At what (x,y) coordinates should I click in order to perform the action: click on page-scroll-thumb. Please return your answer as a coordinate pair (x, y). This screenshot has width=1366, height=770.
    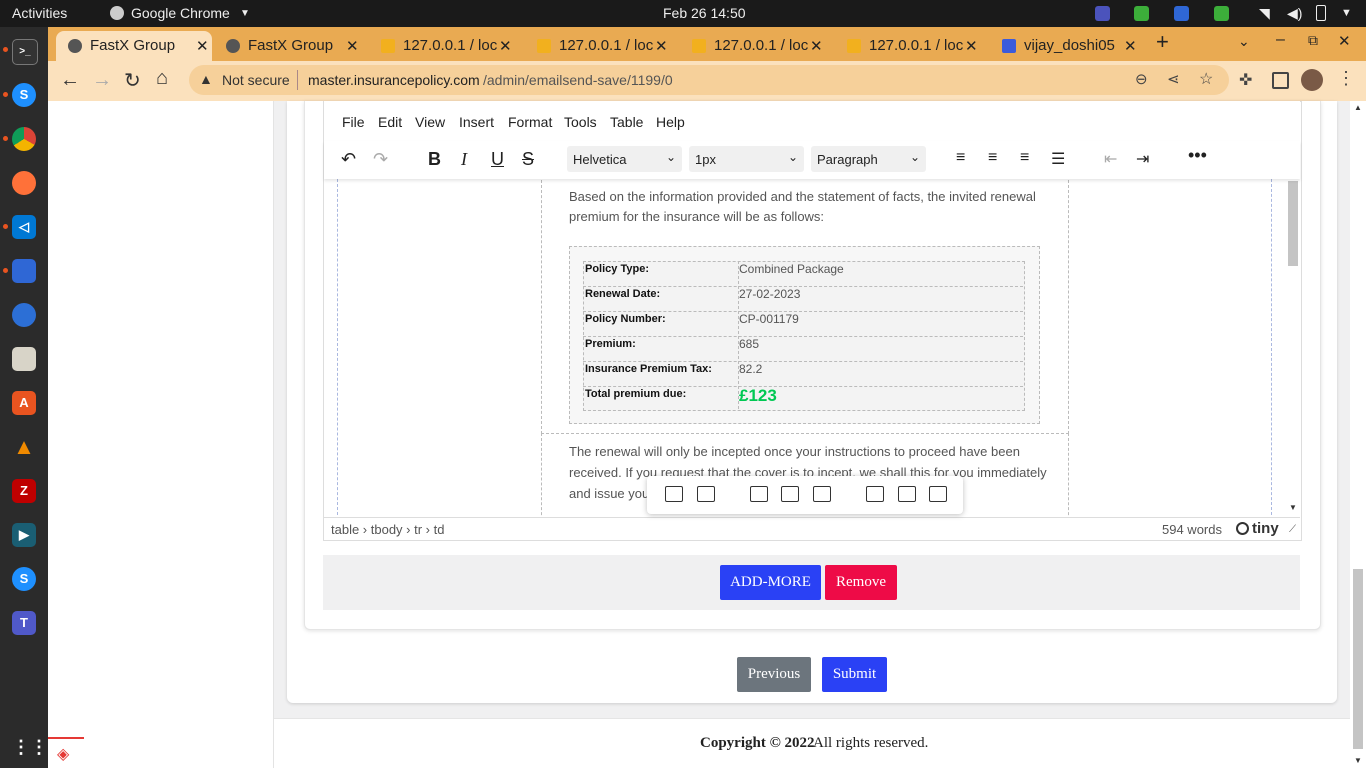
    Looking at the image, I should click on (1358, 659).